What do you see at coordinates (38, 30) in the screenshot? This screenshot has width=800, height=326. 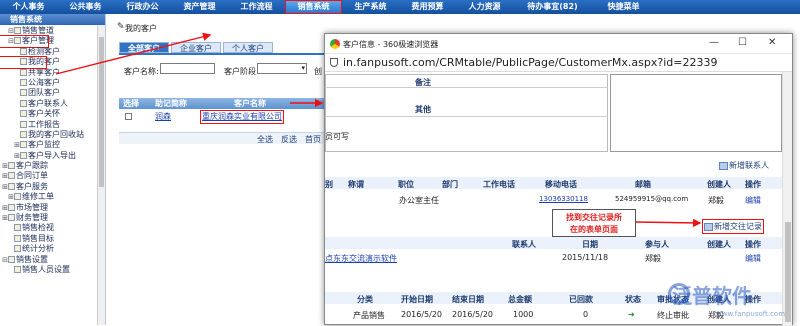 I see `sidebar-item-label: 销售管道` at bounding box center [38, 30].